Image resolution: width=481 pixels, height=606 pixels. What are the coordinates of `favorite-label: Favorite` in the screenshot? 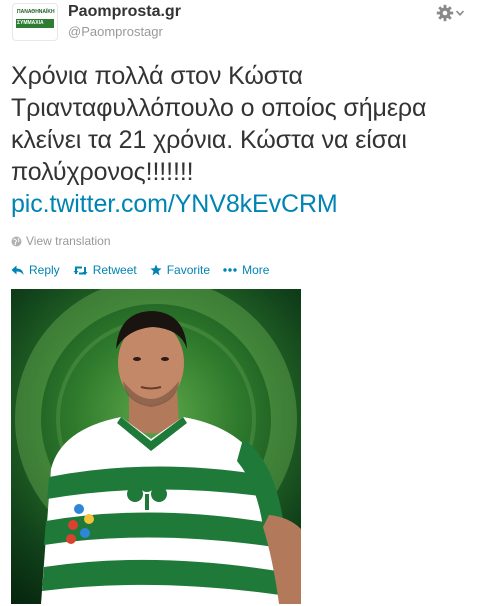 It's located at (188, 270).